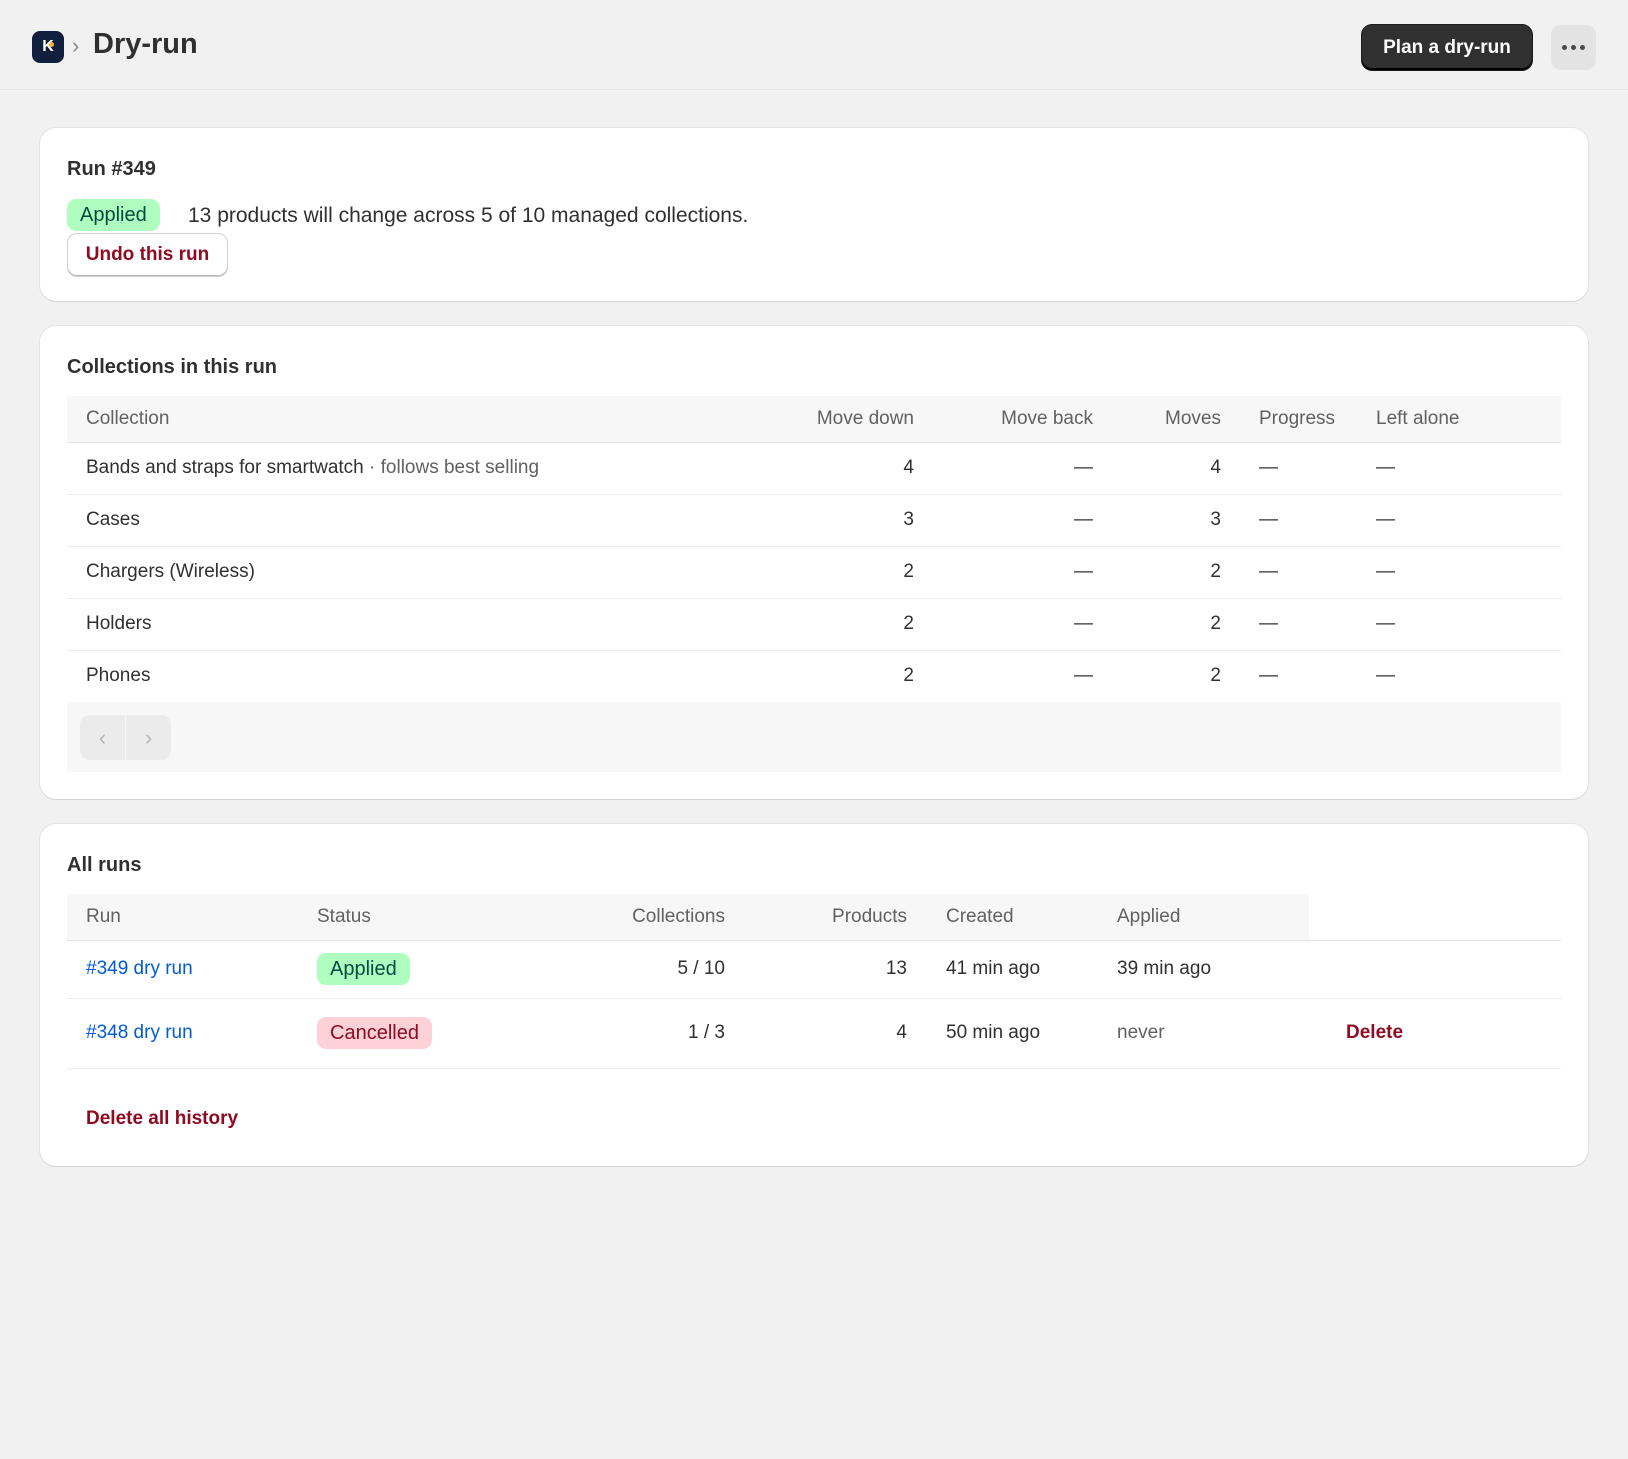 This screenshot has height=1459, width=1628. Describe the element at coordinates (113, 519) in the screenshot. I see `collection-name: Cases` at that location.